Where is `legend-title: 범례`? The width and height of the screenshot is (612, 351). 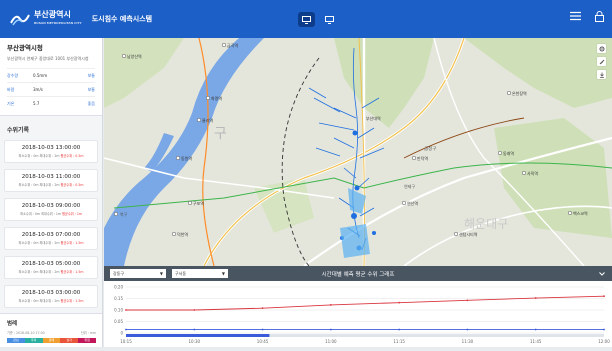 legend-title: 범례 is located at coordinates (12, 324).